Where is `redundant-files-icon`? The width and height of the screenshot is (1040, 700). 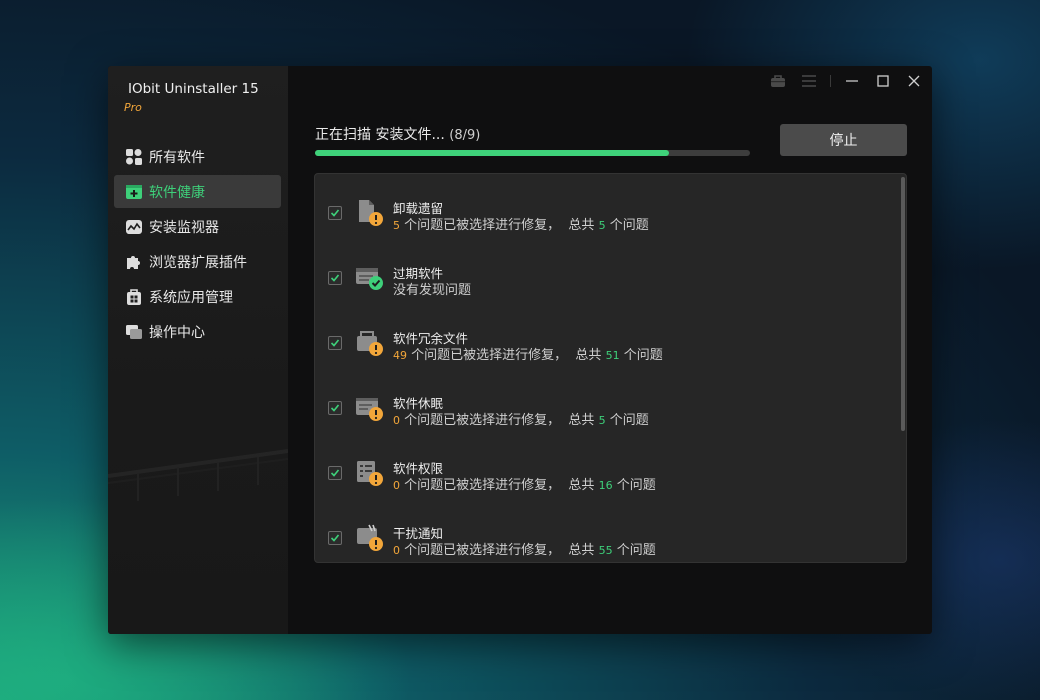
redundant-files-icon is located at coordinates (370, 343).